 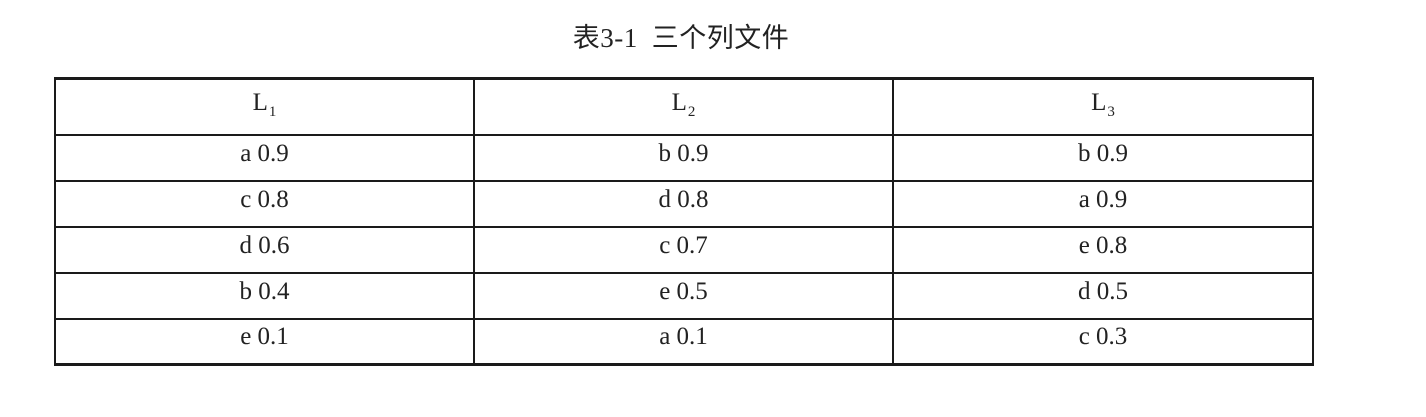 I want to click on table-cell: a 0.1, so click(x=683, y=341).